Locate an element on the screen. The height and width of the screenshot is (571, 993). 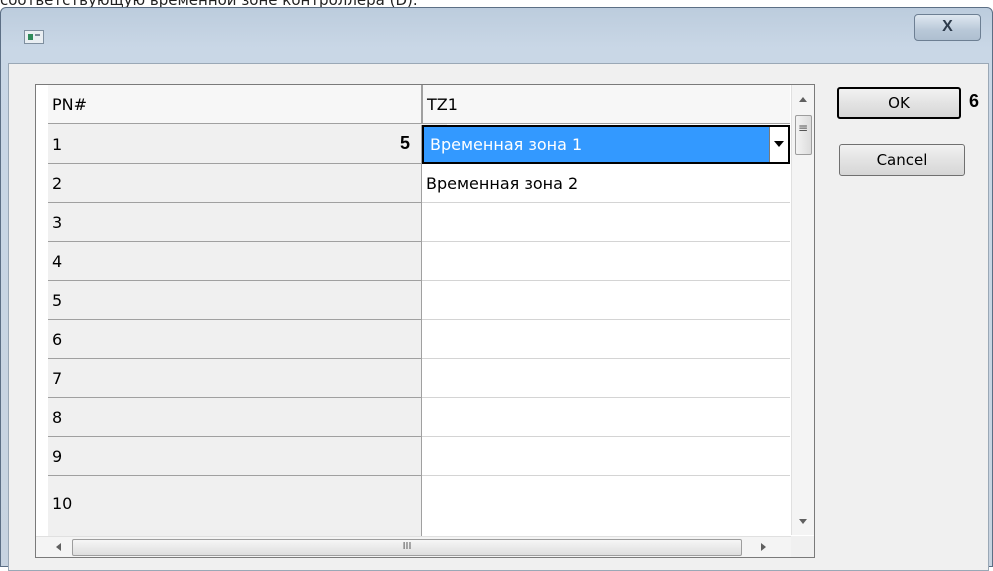
row-number-cell: 9 is located at coordinates (235, 456).